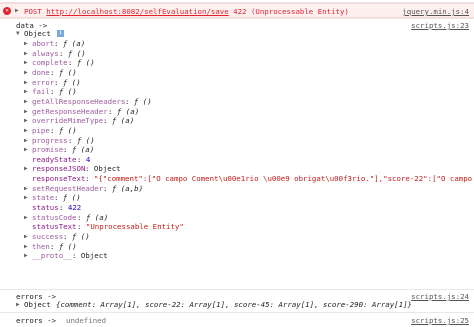  I want to click on info-icon: i, so click(60, 33).